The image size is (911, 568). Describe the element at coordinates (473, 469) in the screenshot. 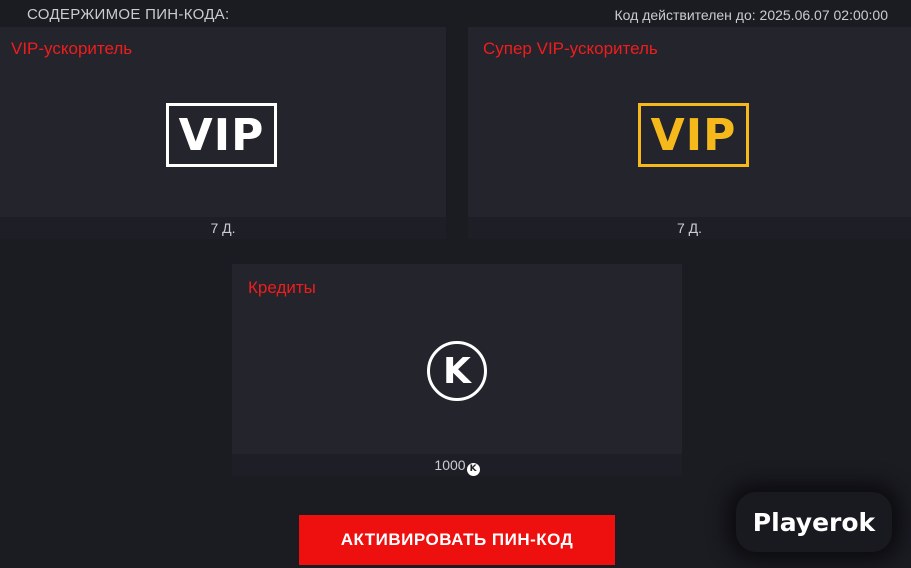

I see `credits-small-icon: K` at that location.